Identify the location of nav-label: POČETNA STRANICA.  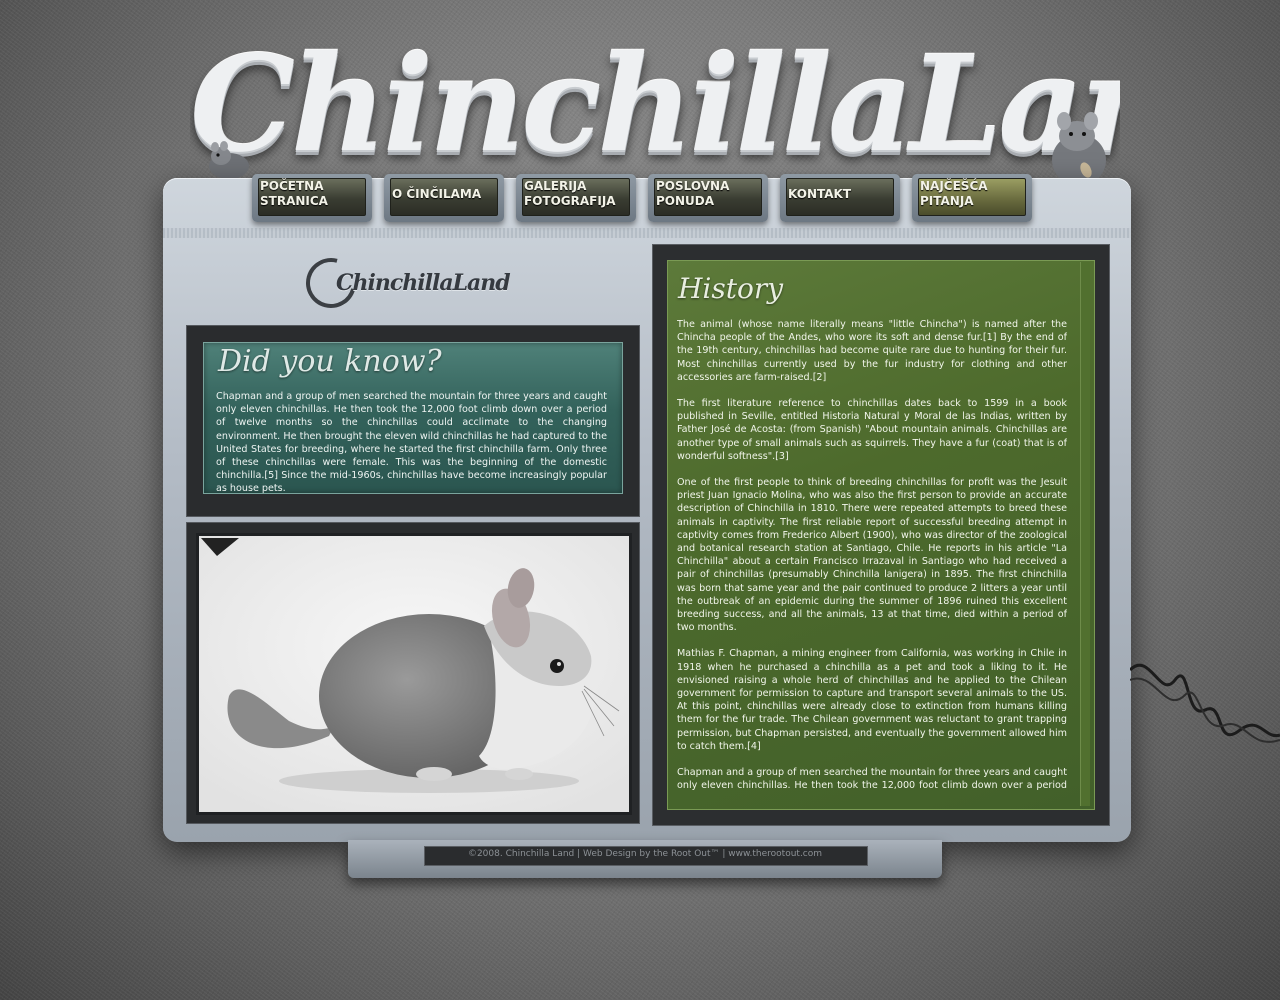
(294, 193).